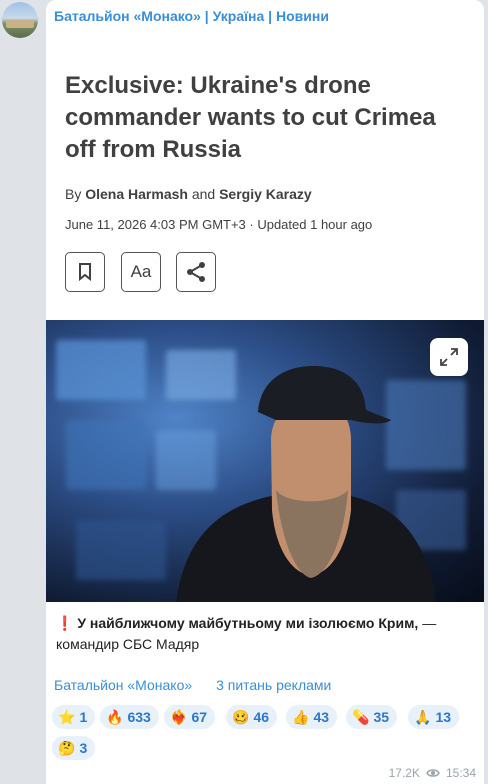  What do you see at coordinates (199, 717) in the screenshot?
I see `reaction-count: 67` at bounding box center [199, 717].